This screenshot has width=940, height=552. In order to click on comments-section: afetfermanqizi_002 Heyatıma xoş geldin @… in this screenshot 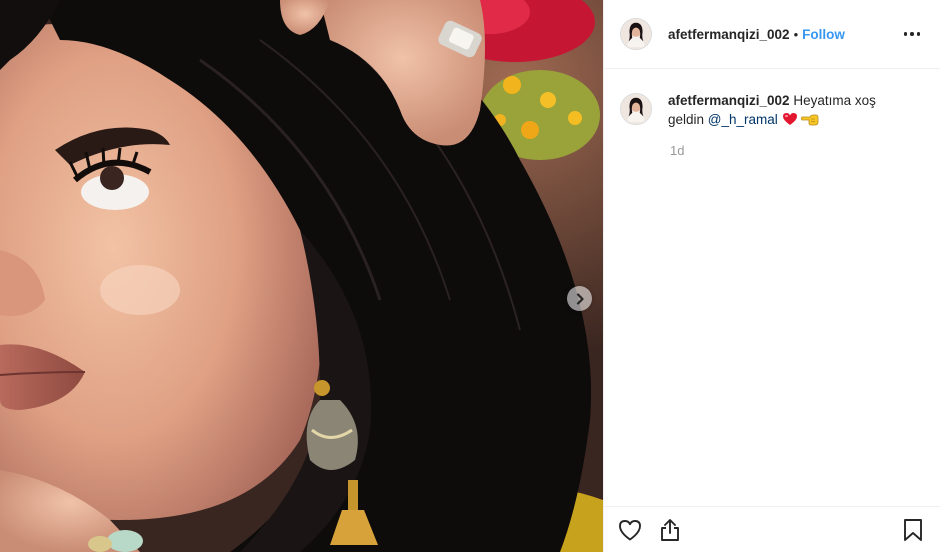, I will do `click(772, 113)`.